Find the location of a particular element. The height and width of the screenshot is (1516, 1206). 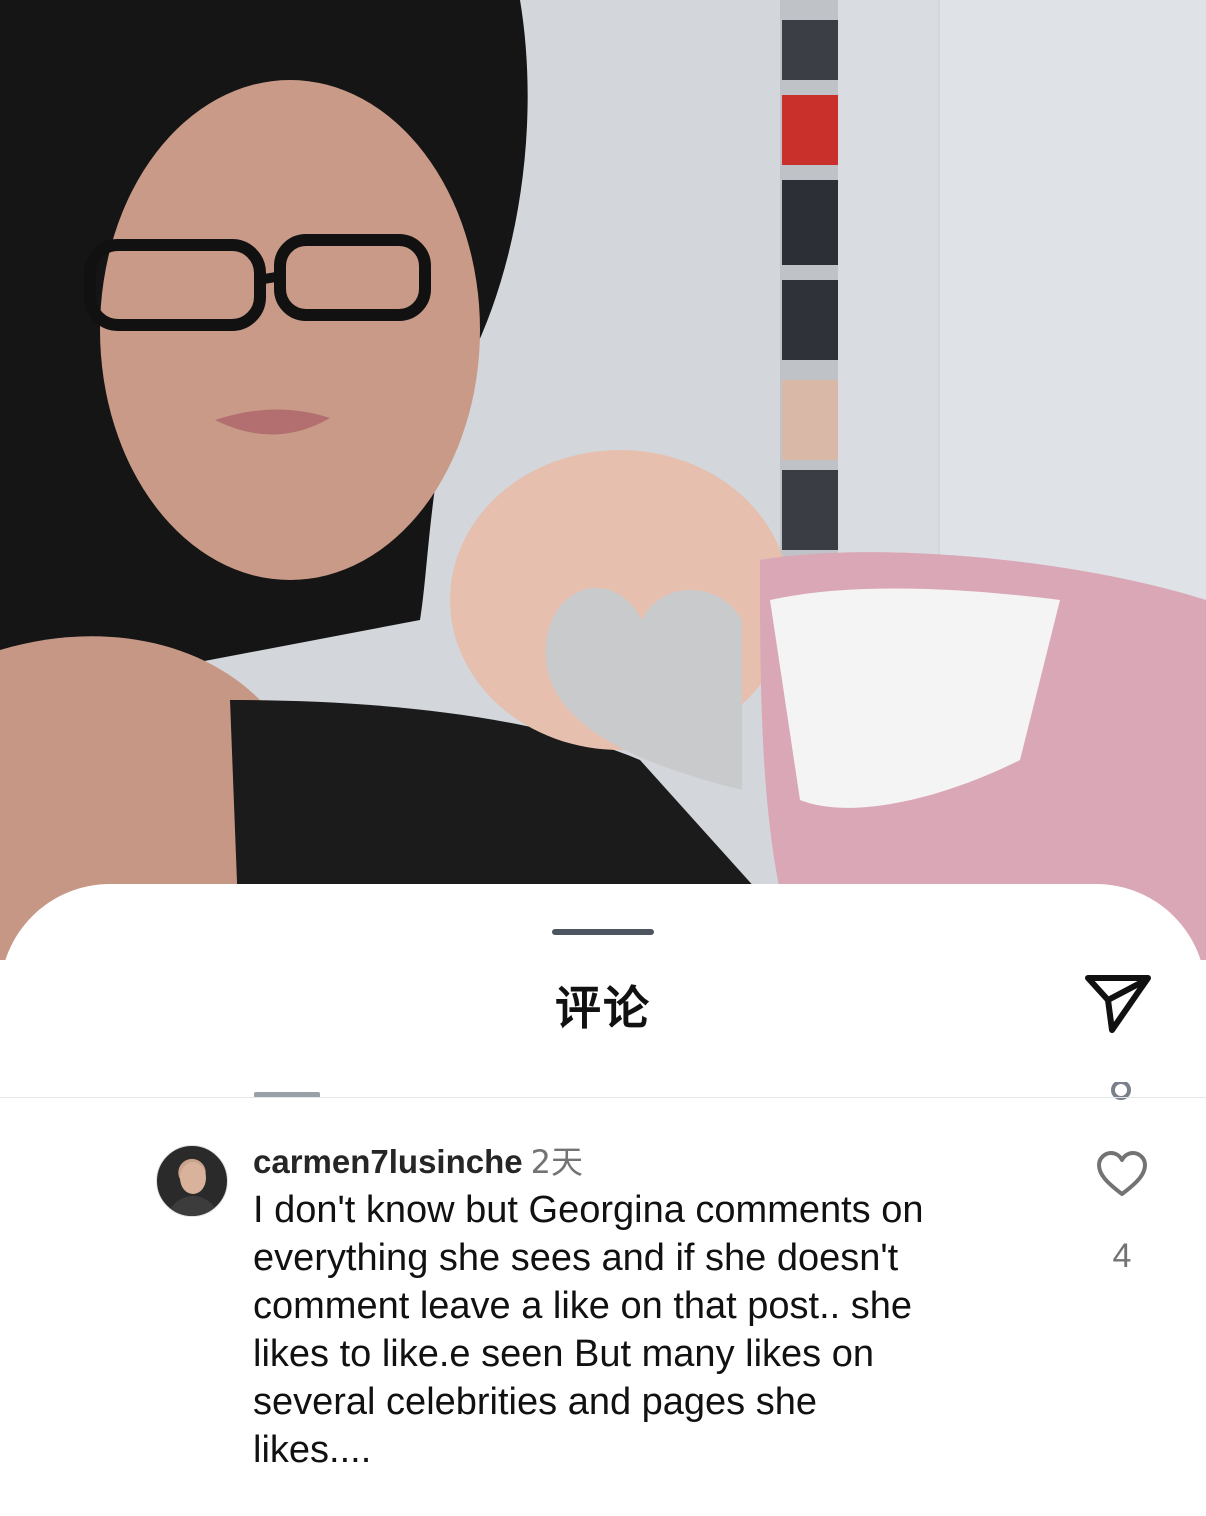

share-button is located at coordinates (1118, 1003).